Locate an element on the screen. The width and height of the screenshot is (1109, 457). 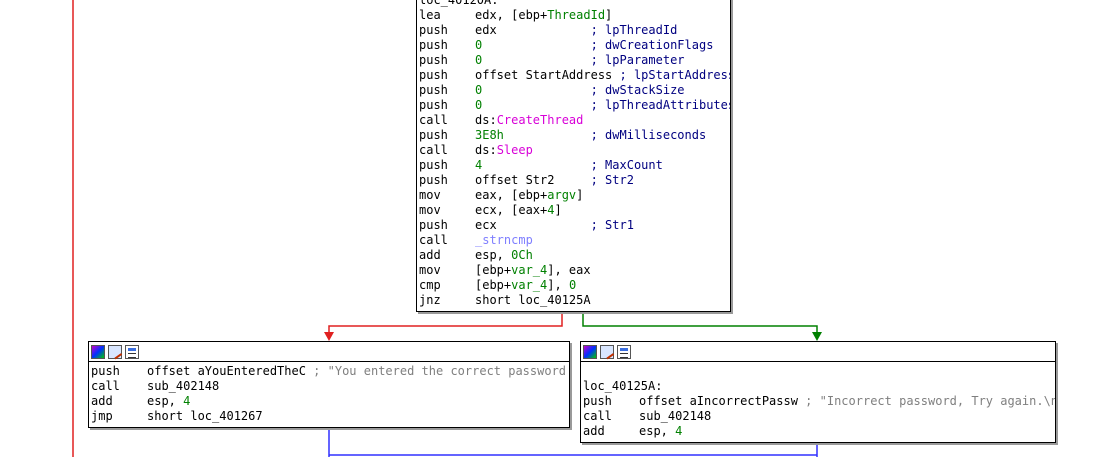
operand: 3E8h is located at coordinates (489, 135).